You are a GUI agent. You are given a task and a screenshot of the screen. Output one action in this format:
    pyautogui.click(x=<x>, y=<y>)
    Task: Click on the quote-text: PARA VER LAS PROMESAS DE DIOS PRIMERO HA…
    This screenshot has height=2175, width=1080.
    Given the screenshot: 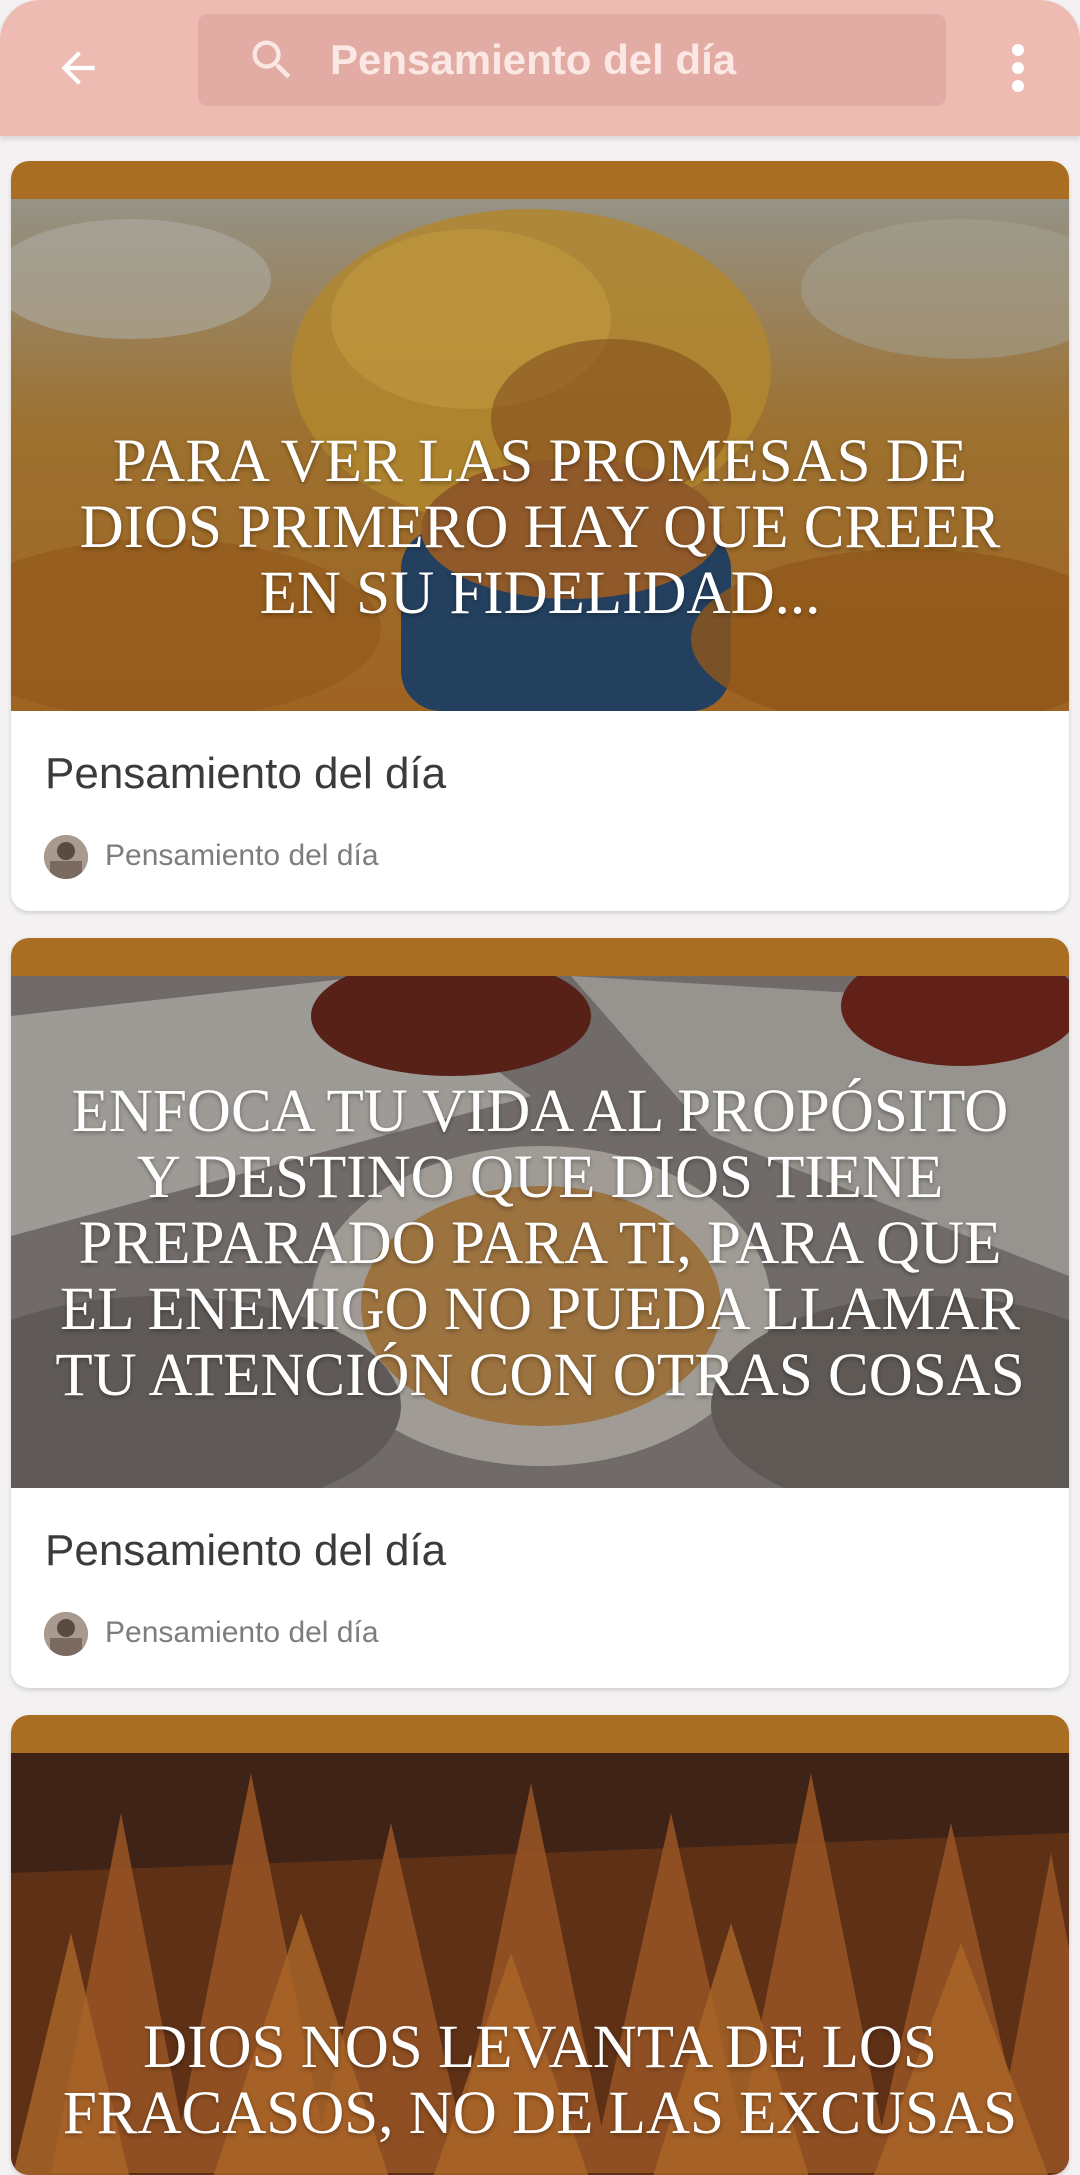 What is the action you would take?
    pyautogui.click(x=540, y=527)
    